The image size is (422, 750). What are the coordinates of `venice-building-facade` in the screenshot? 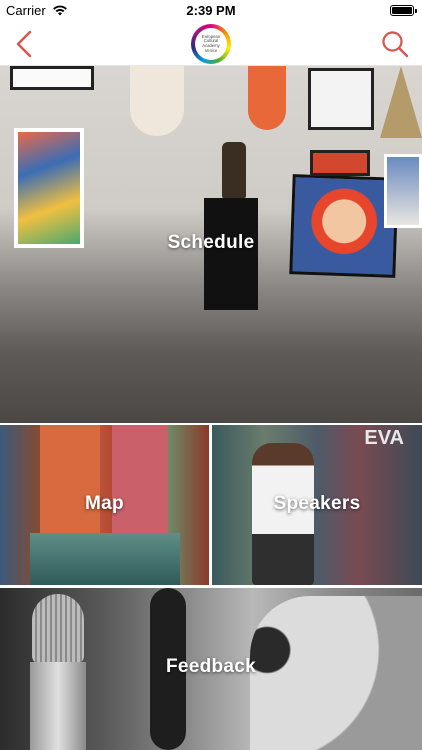 It's located at (70, 484).